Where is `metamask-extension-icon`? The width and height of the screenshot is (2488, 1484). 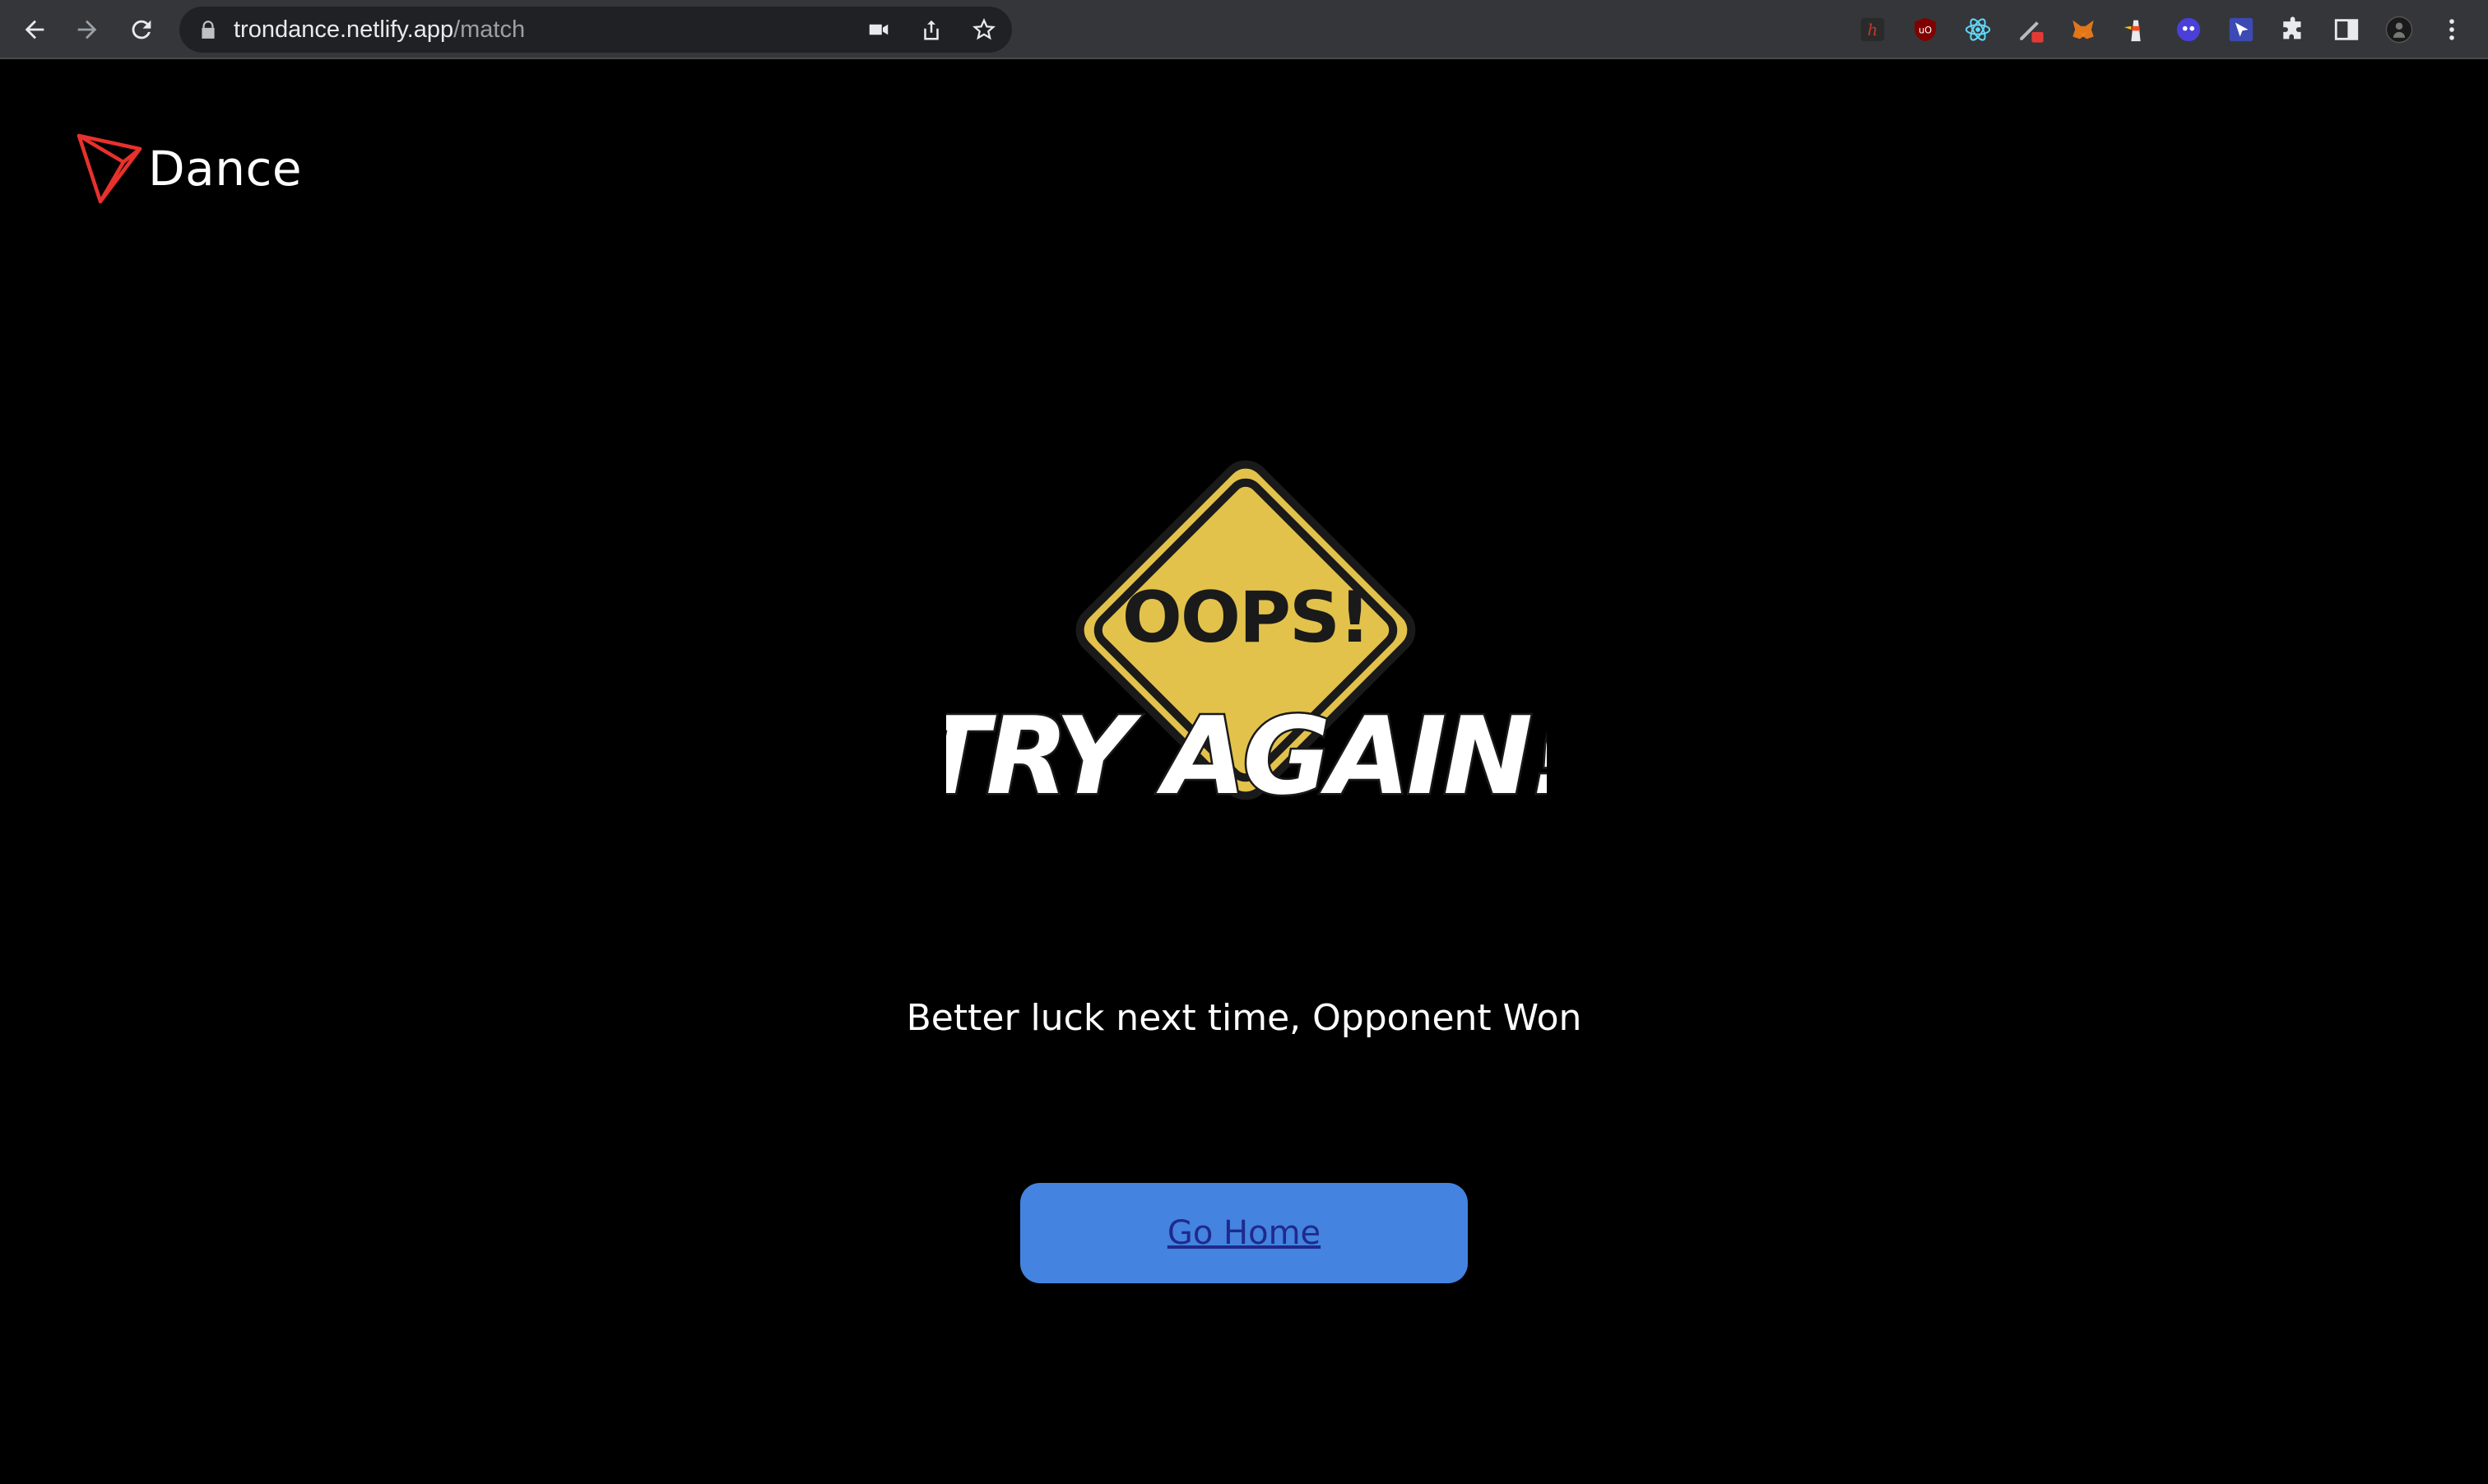 metamask-extension-icon is located at coordinates (2084, 29).